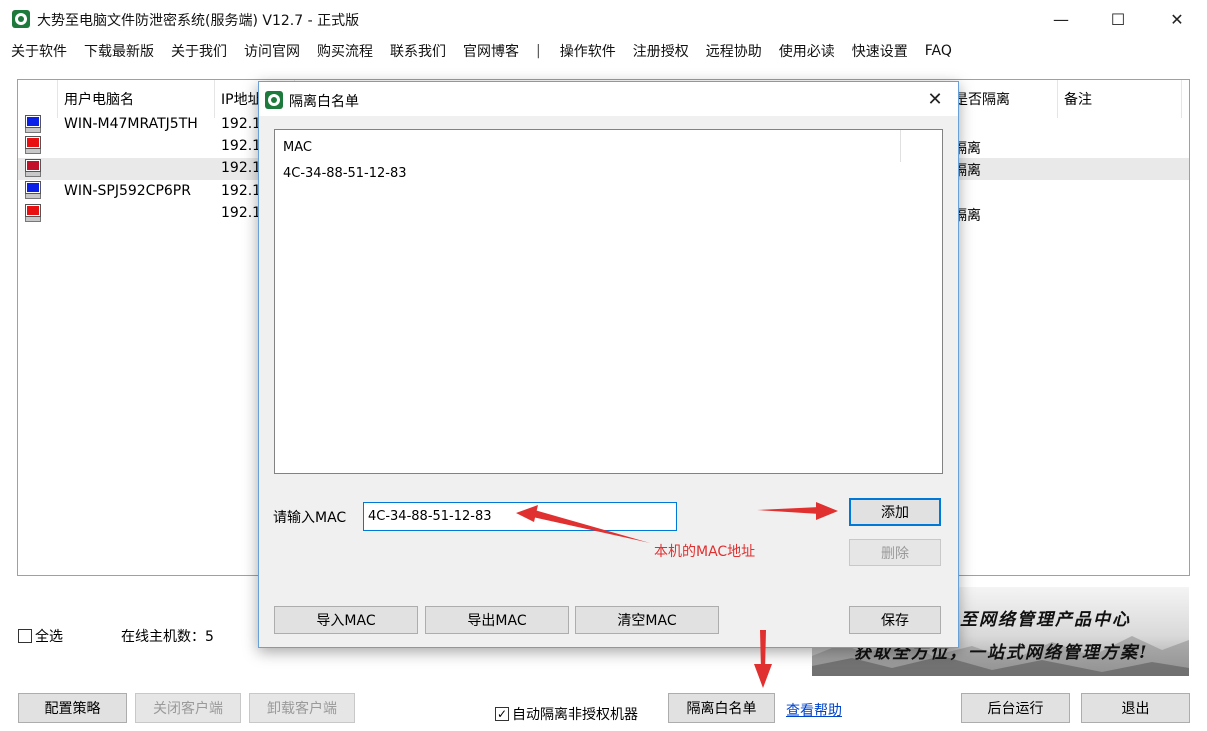 The image size is (1207, 731). I want to click on arrow-to-add, so click(788, 510).